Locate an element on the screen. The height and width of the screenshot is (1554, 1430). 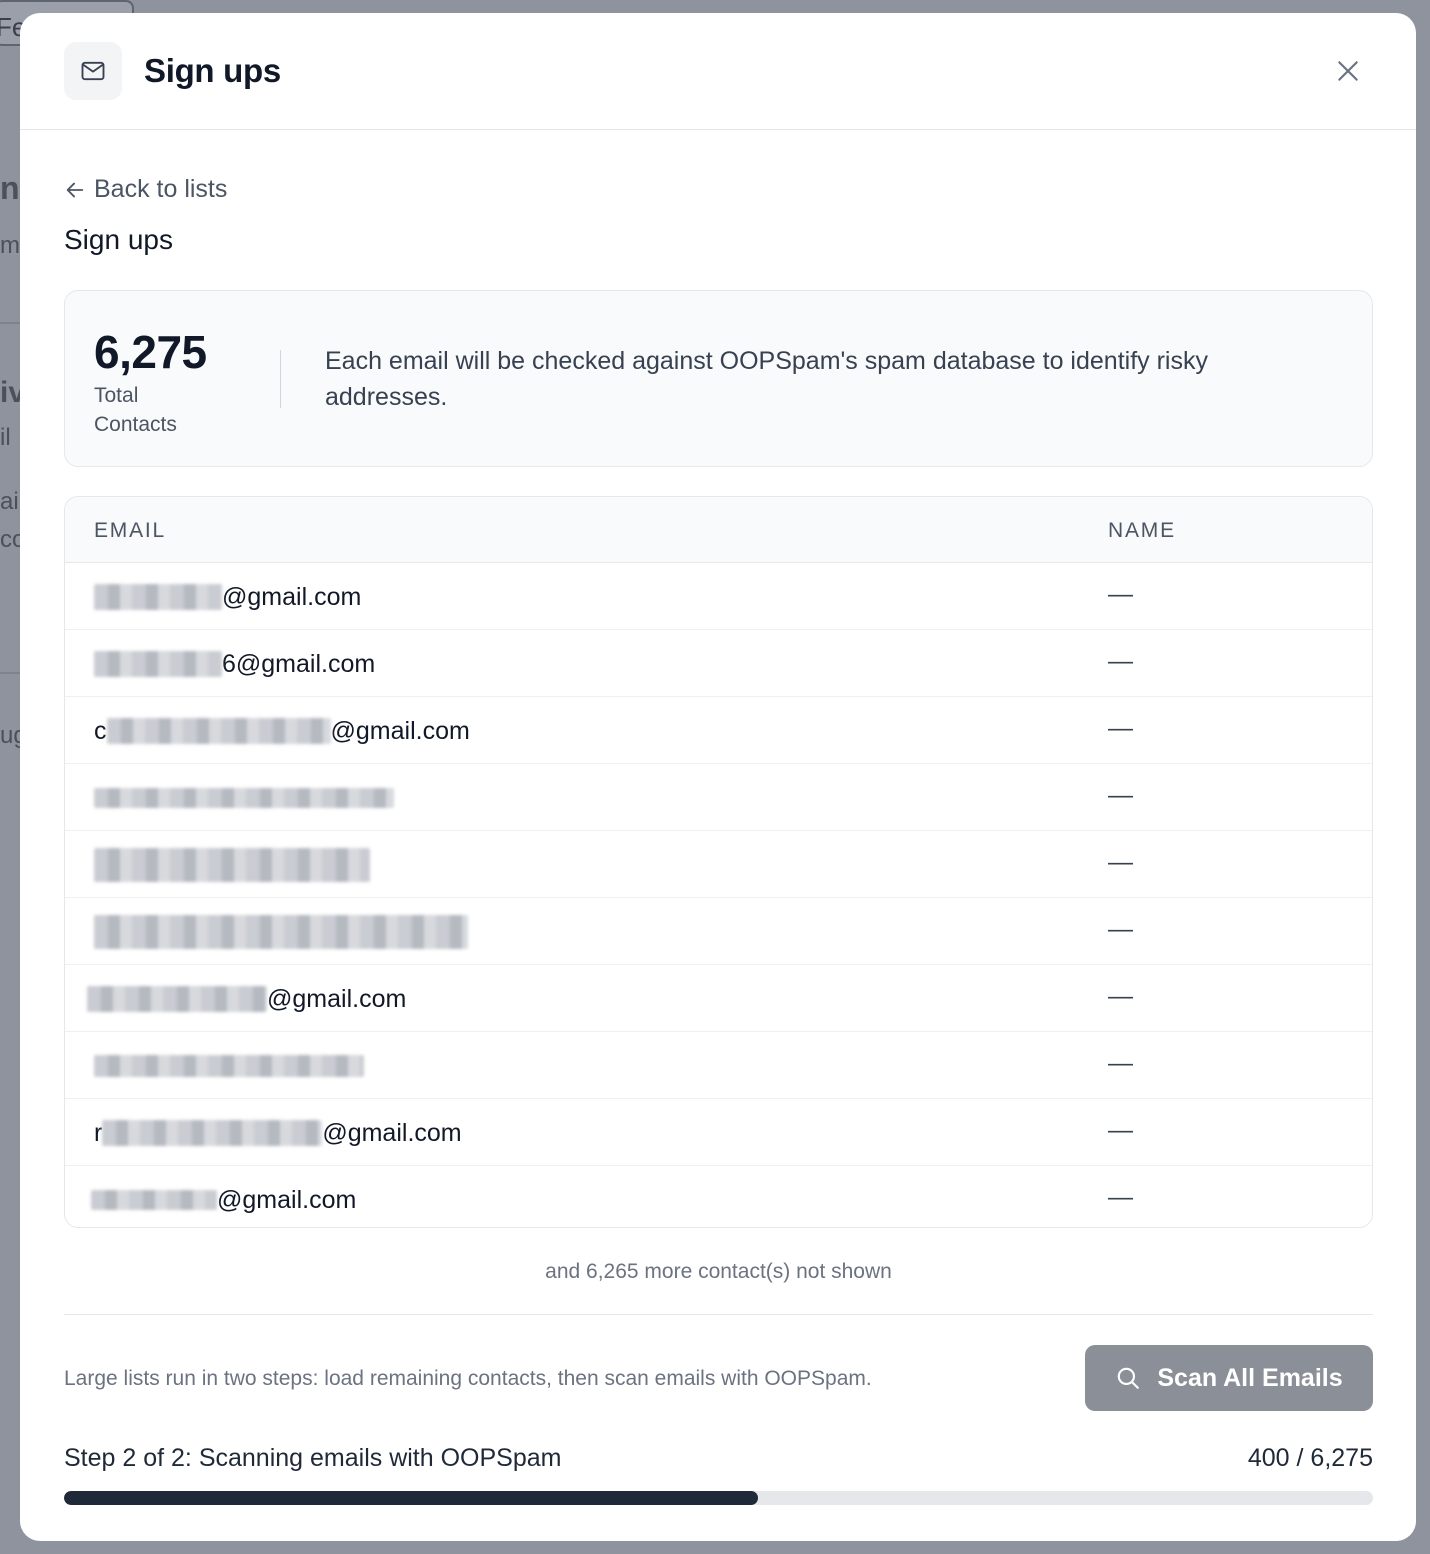
email-cell: 6@gmail.com is located at coordinates (234, 664).